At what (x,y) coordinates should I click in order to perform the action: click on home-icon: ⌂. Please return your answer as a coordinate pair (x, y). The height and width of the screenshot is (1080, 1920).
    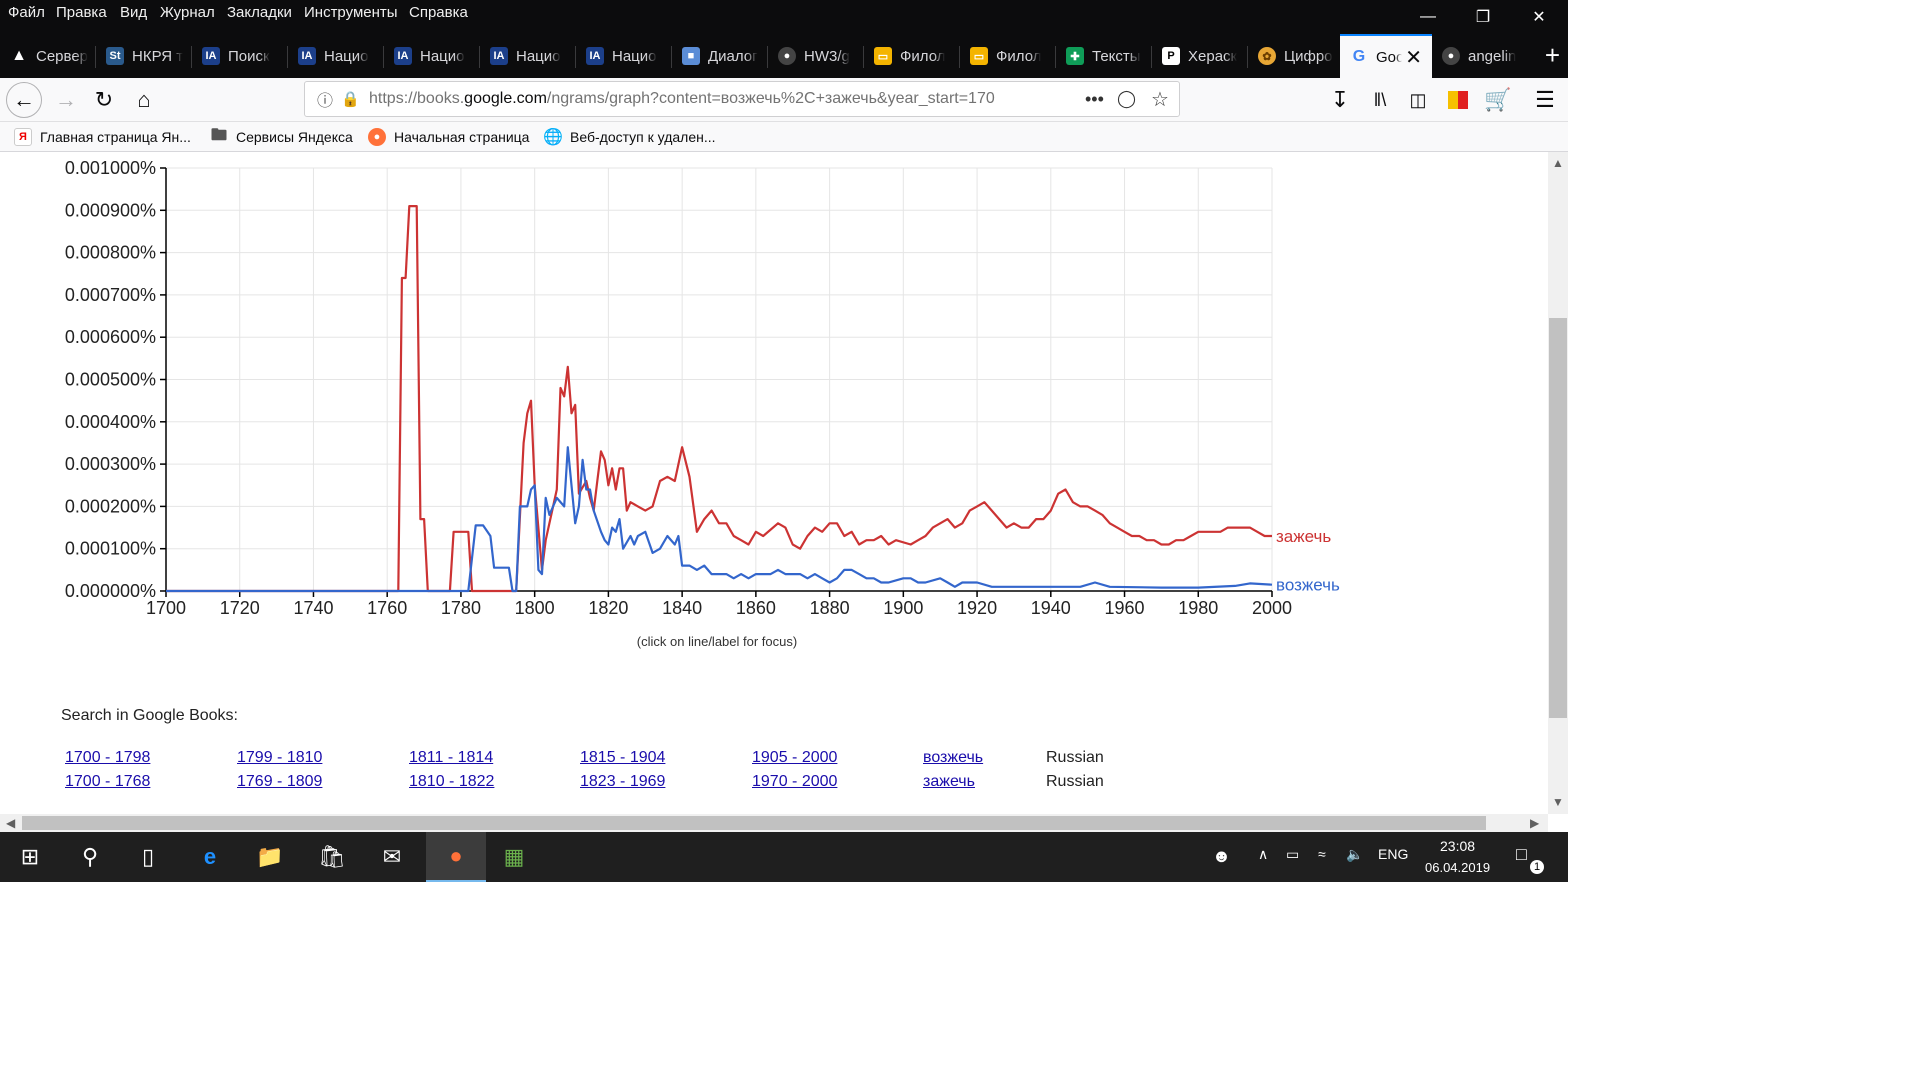
    Looking at the image, I should click on (144, 100).